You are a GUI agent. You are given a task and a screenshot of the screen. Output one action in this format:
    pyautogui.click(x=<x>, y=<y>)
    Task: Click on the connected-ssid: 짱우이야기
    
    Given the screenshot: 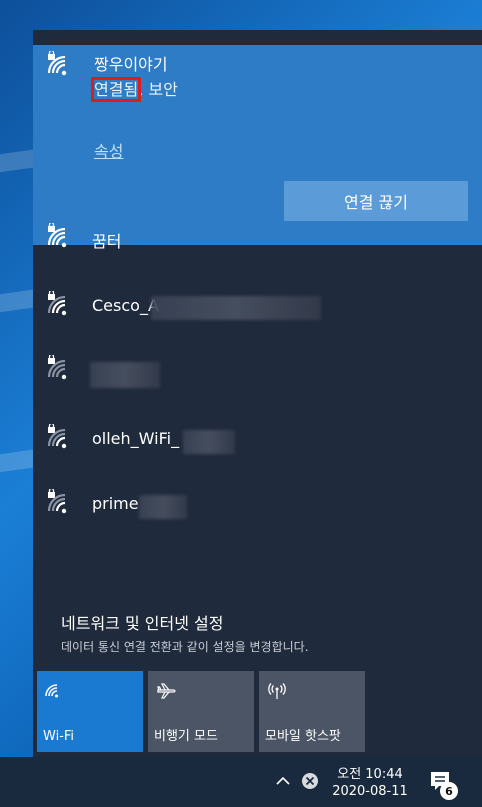 What is the action you would take?
    pyautogui.click(x=131, y=64)
    